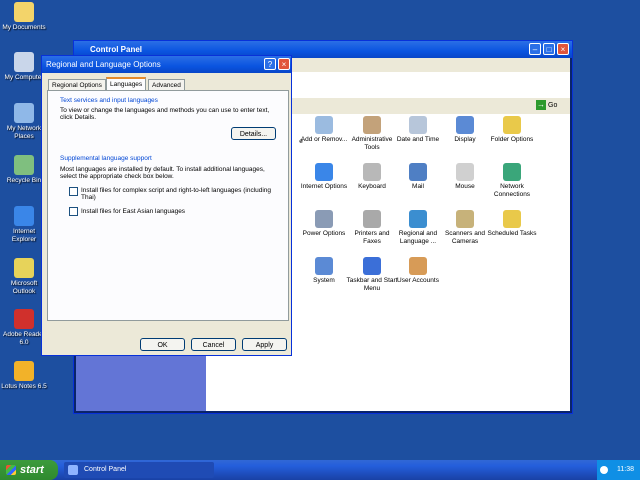 Image resolution: width=640 pixels, height=480 pixels. I want to click on complex-script-checkbox, so click(73, 191).